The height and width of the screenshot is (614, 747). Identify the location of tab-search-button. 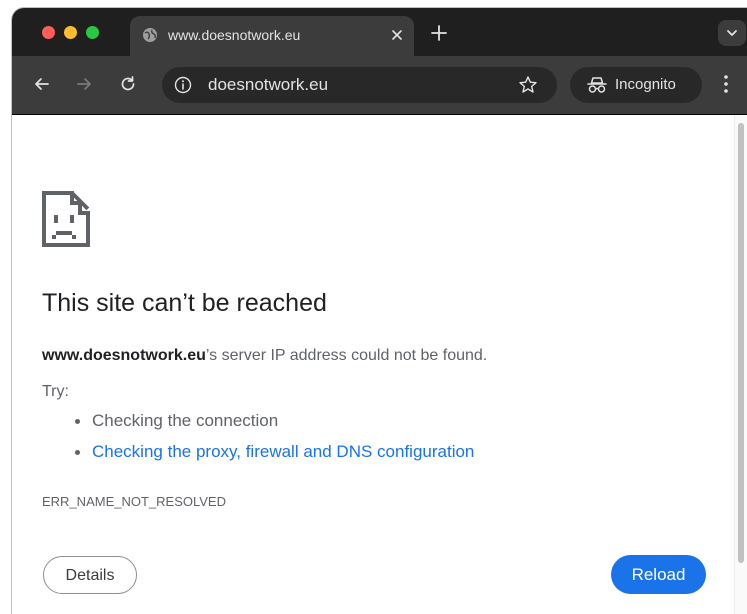
(732, 33).